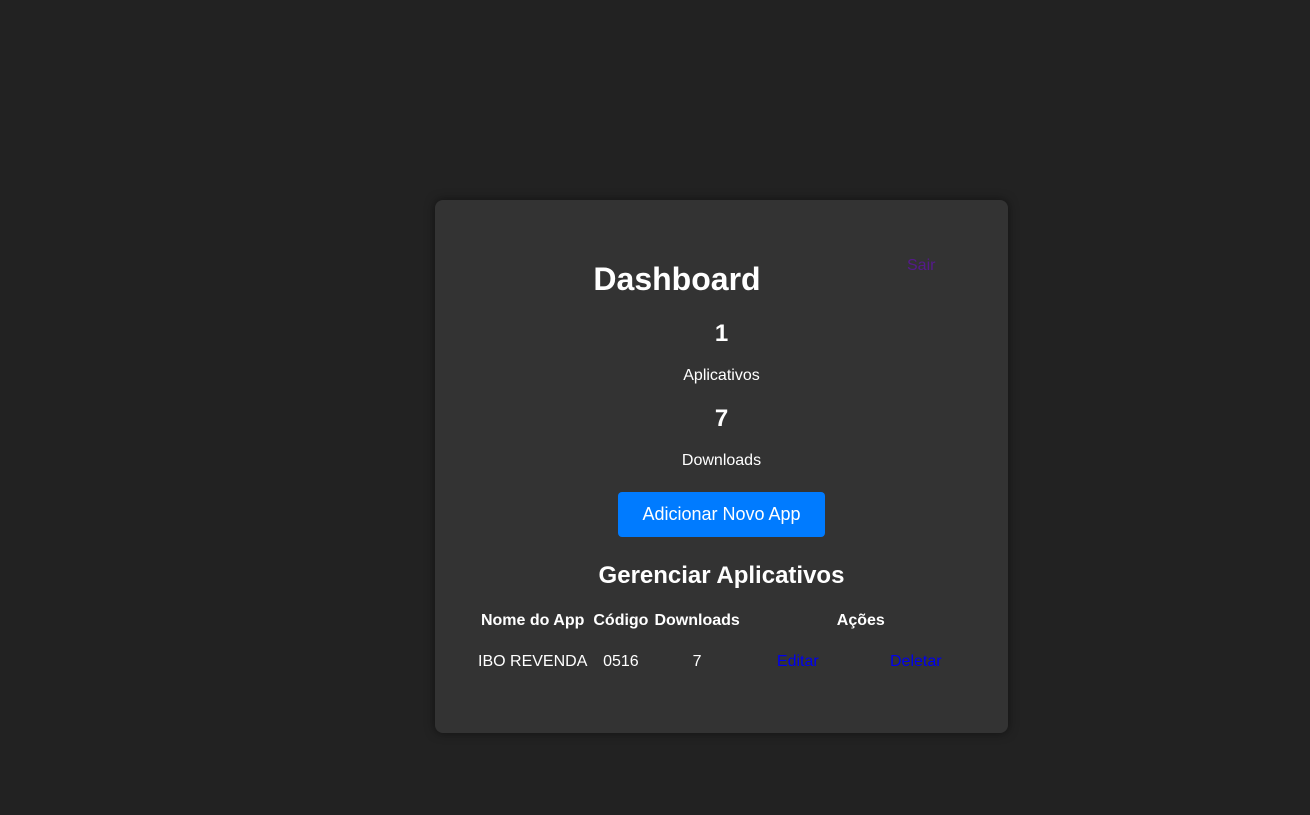 This screenshot has width=1310, height=815. Describe the element at coordinates (721, 575) in the screenshot. I see `manage-apps-title: Gerenciar Aplicativos` at that location.